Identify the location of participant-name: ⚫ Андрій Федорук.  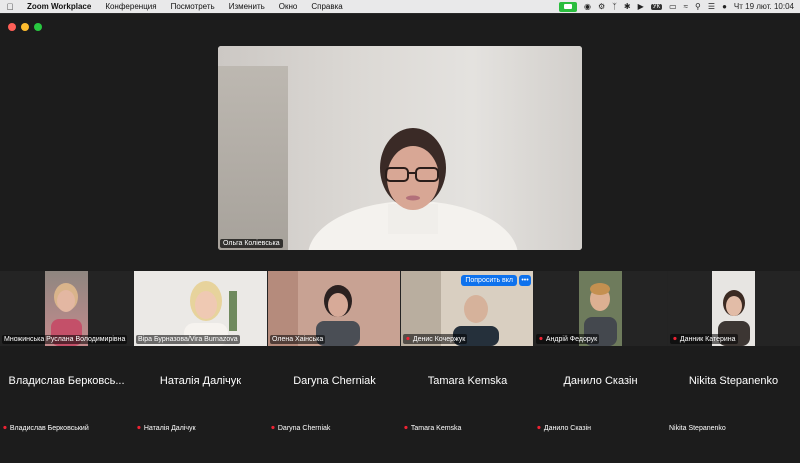
(568, 339).